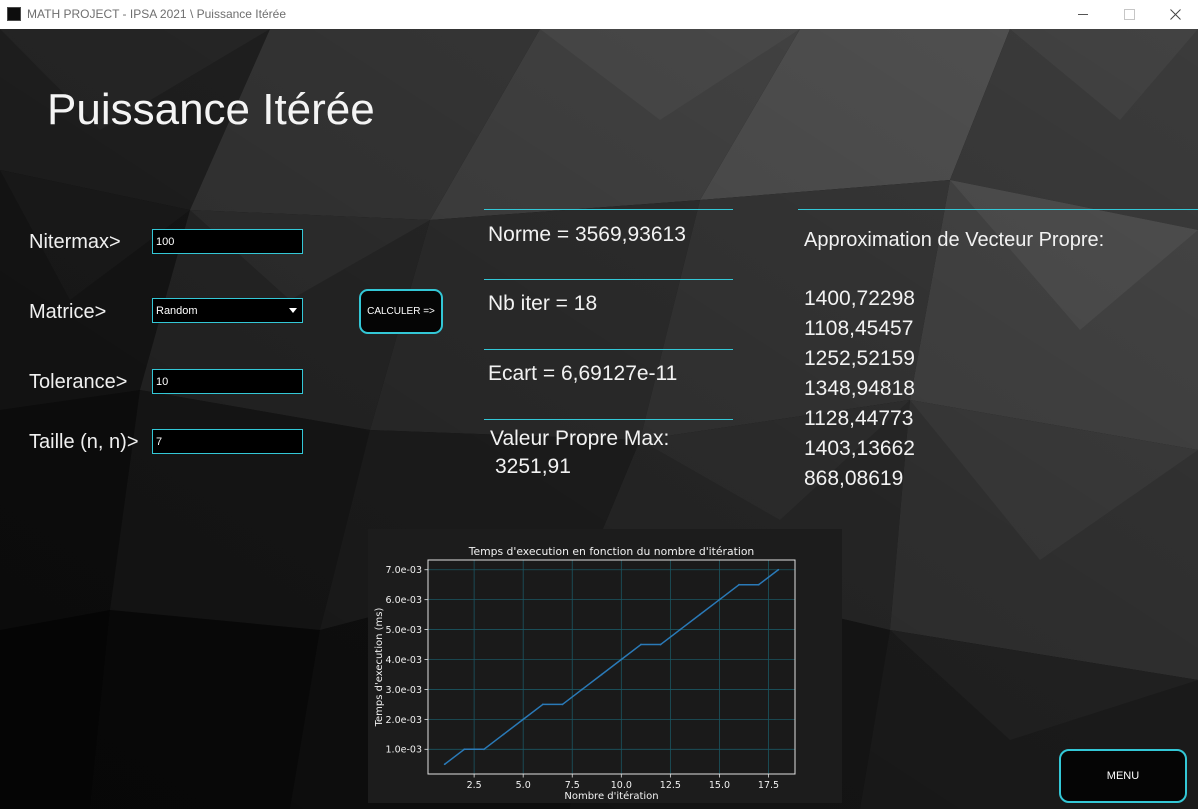  Describe the element at coordinates (619, 373) in the screenshot. I see `ecart-value: 6,69127e-11` at that location.